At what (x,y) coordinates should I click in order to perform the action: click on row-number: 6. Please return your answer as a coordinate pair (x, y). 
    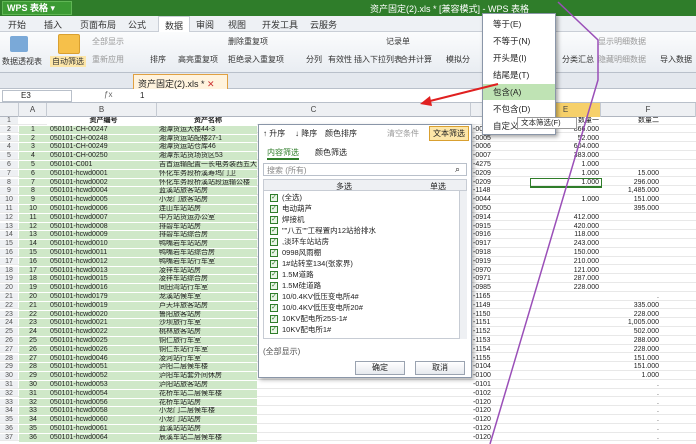
    Looking at the image, I should click on (9, 164).